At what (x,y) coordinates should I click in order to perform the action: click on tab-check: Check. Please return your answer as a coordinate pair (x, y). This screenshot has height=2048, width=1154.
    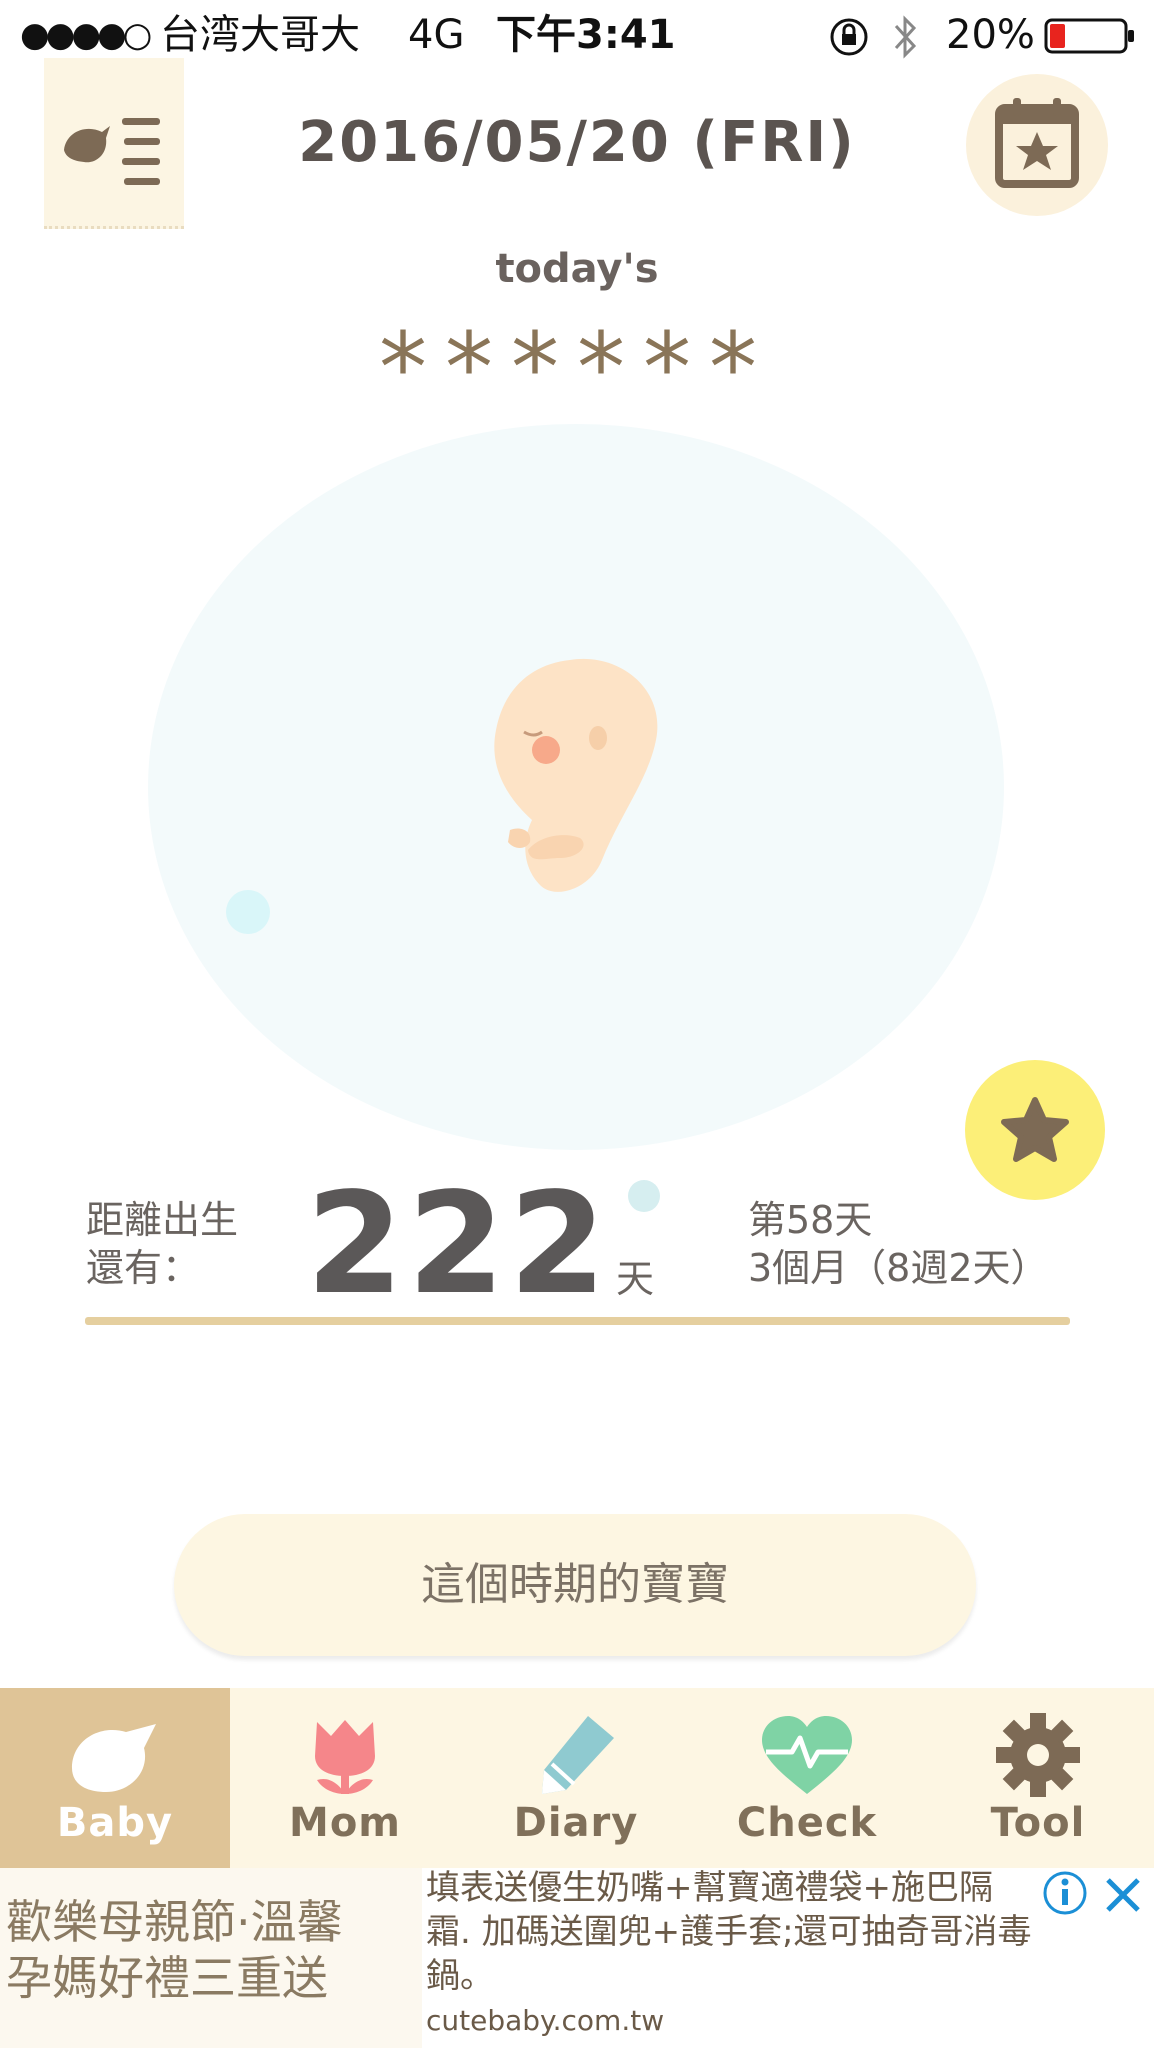
    Looking at the image, I should click on (807, 1778).